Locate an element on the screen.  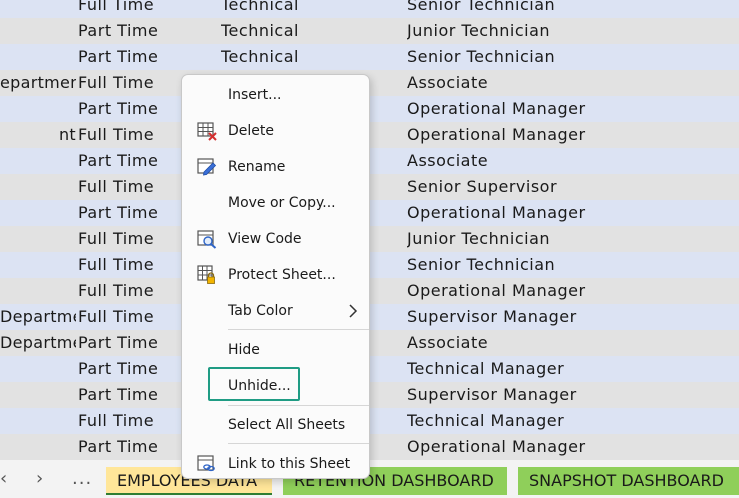
menu-item-tab-color: Tab Color is located at coordinates (275, 311).